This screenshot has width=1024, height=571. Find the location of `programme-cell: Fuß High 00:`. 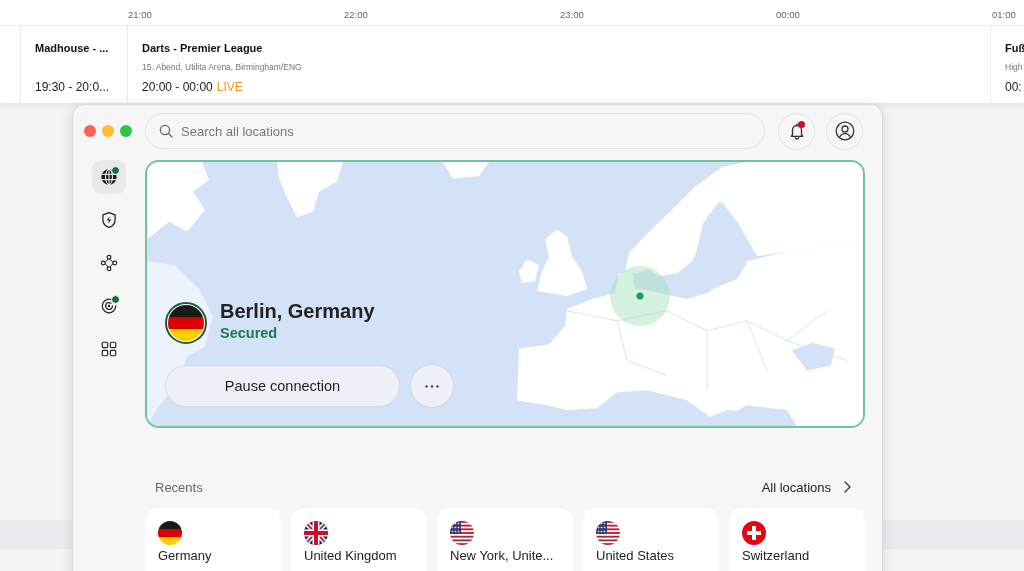

programme-cell: Fuß High 00: is located at coordinates (1007, 64).